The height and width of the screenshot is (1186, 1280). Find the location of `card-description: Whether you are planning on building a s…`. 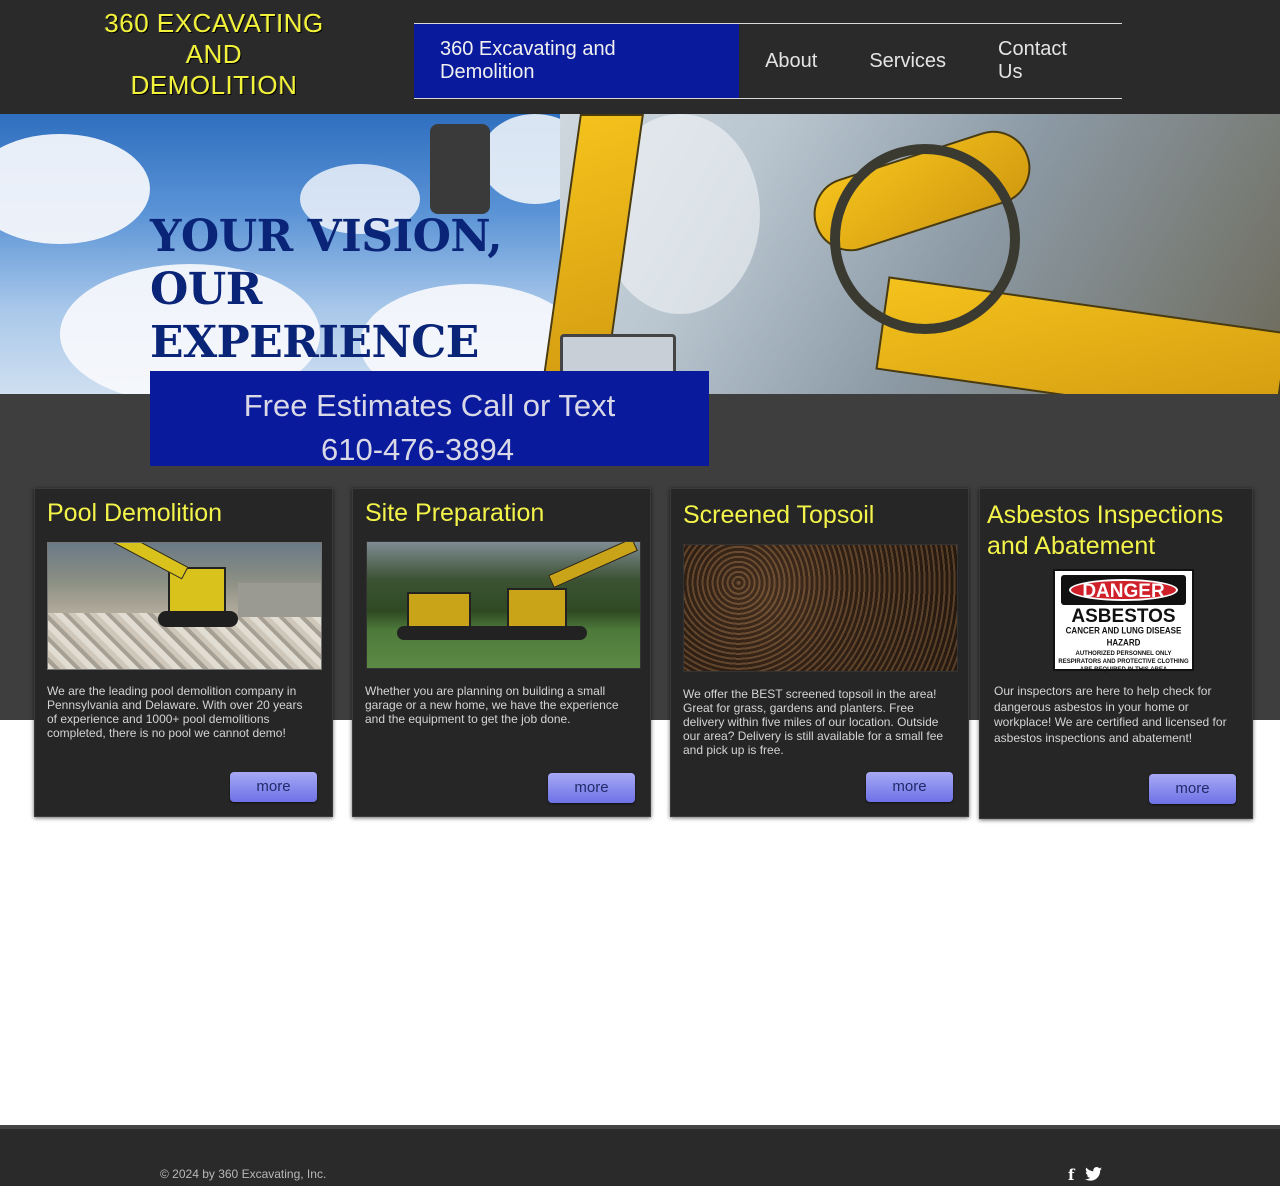

card-description: Whether you are planning on building a s… is located at coordinates (492, 705).